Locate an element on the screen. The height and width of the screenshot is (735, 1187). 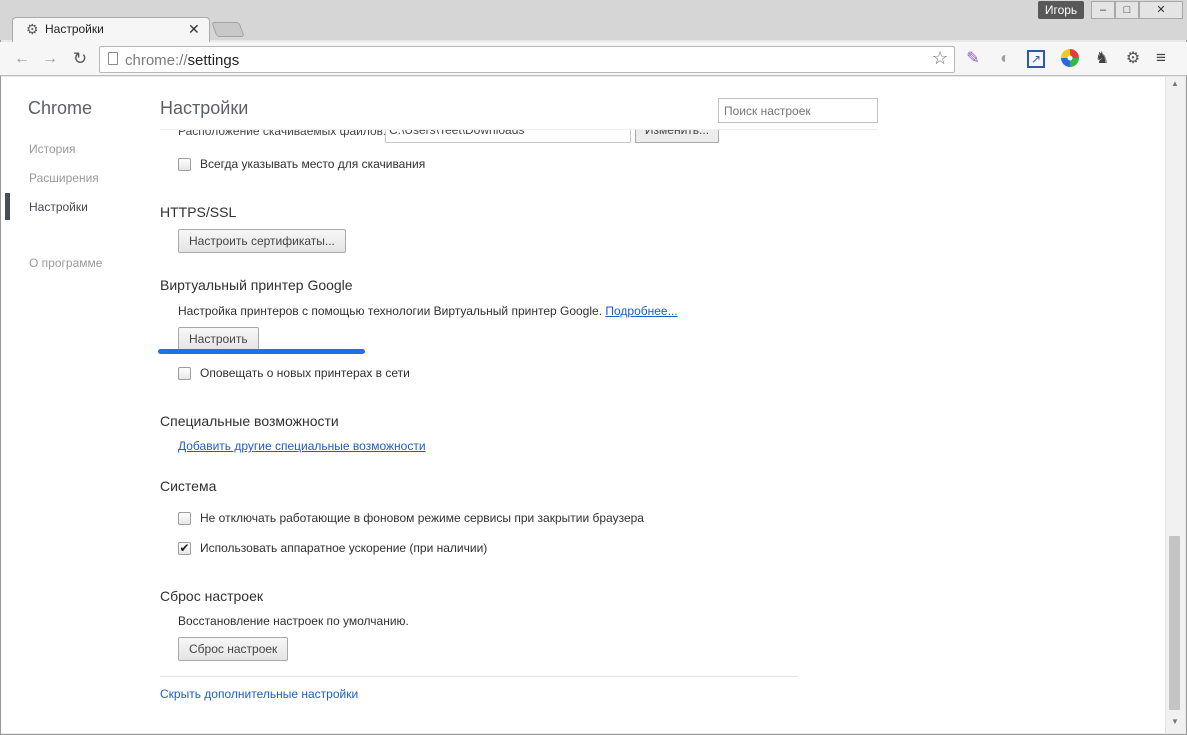
footer-divider is located at coordinates (479, 676).